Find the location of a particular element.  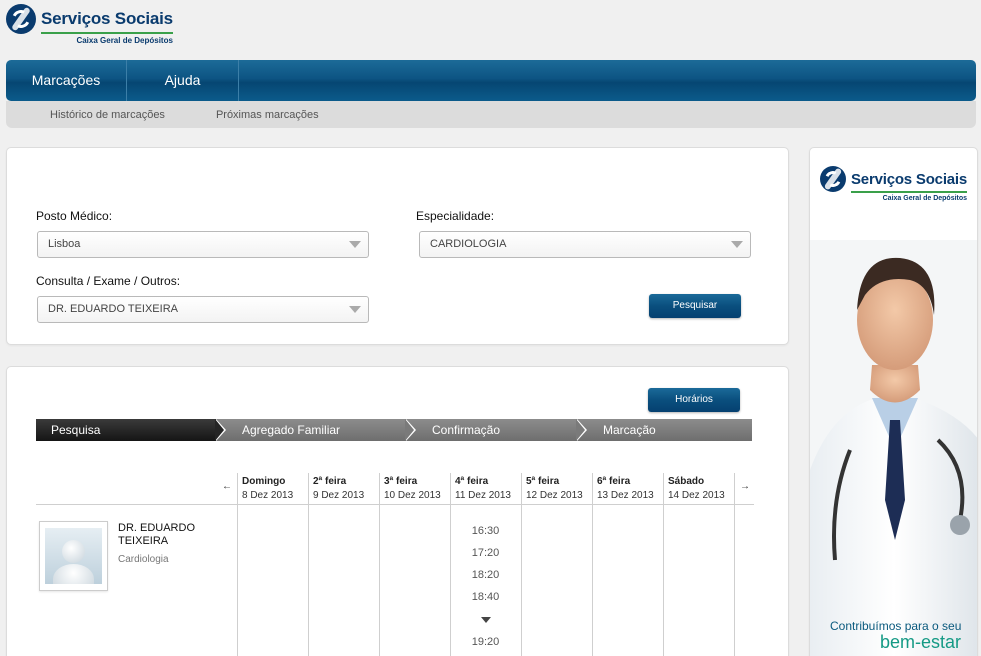

step-label: Pesquisa is located at coordinates (76, 430).